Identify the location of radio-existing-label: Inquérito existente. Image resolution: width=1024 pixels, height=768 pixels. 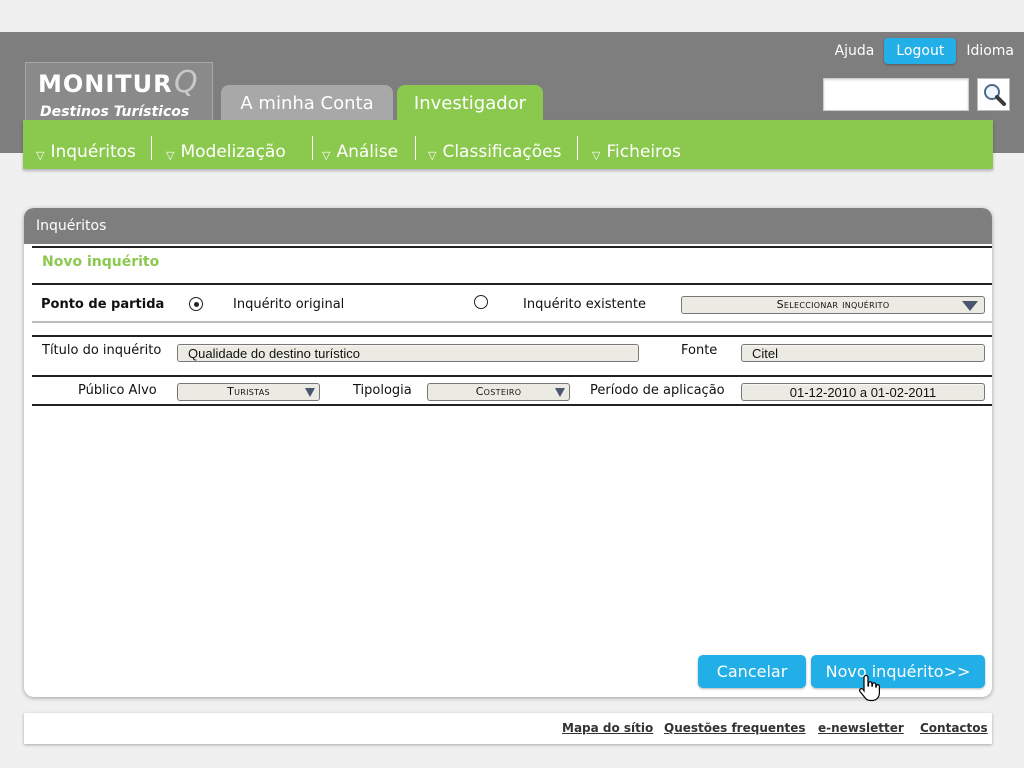
(584, 304).